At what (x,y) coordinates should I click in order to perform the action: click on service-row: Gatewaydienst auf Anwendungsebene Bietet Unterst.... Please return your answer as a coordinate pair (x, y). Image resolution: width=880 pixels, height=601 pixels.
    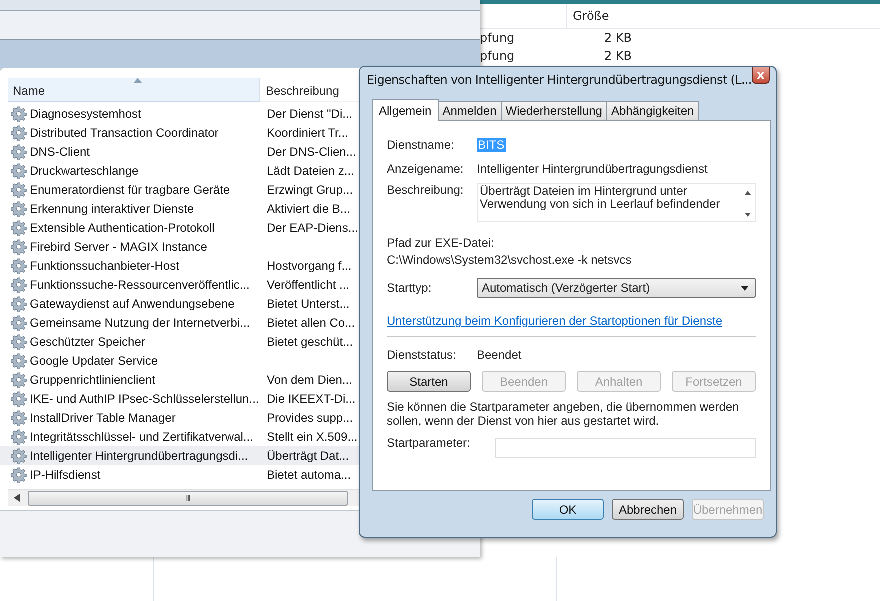
    Looking at the image, I should click on (236, 303).